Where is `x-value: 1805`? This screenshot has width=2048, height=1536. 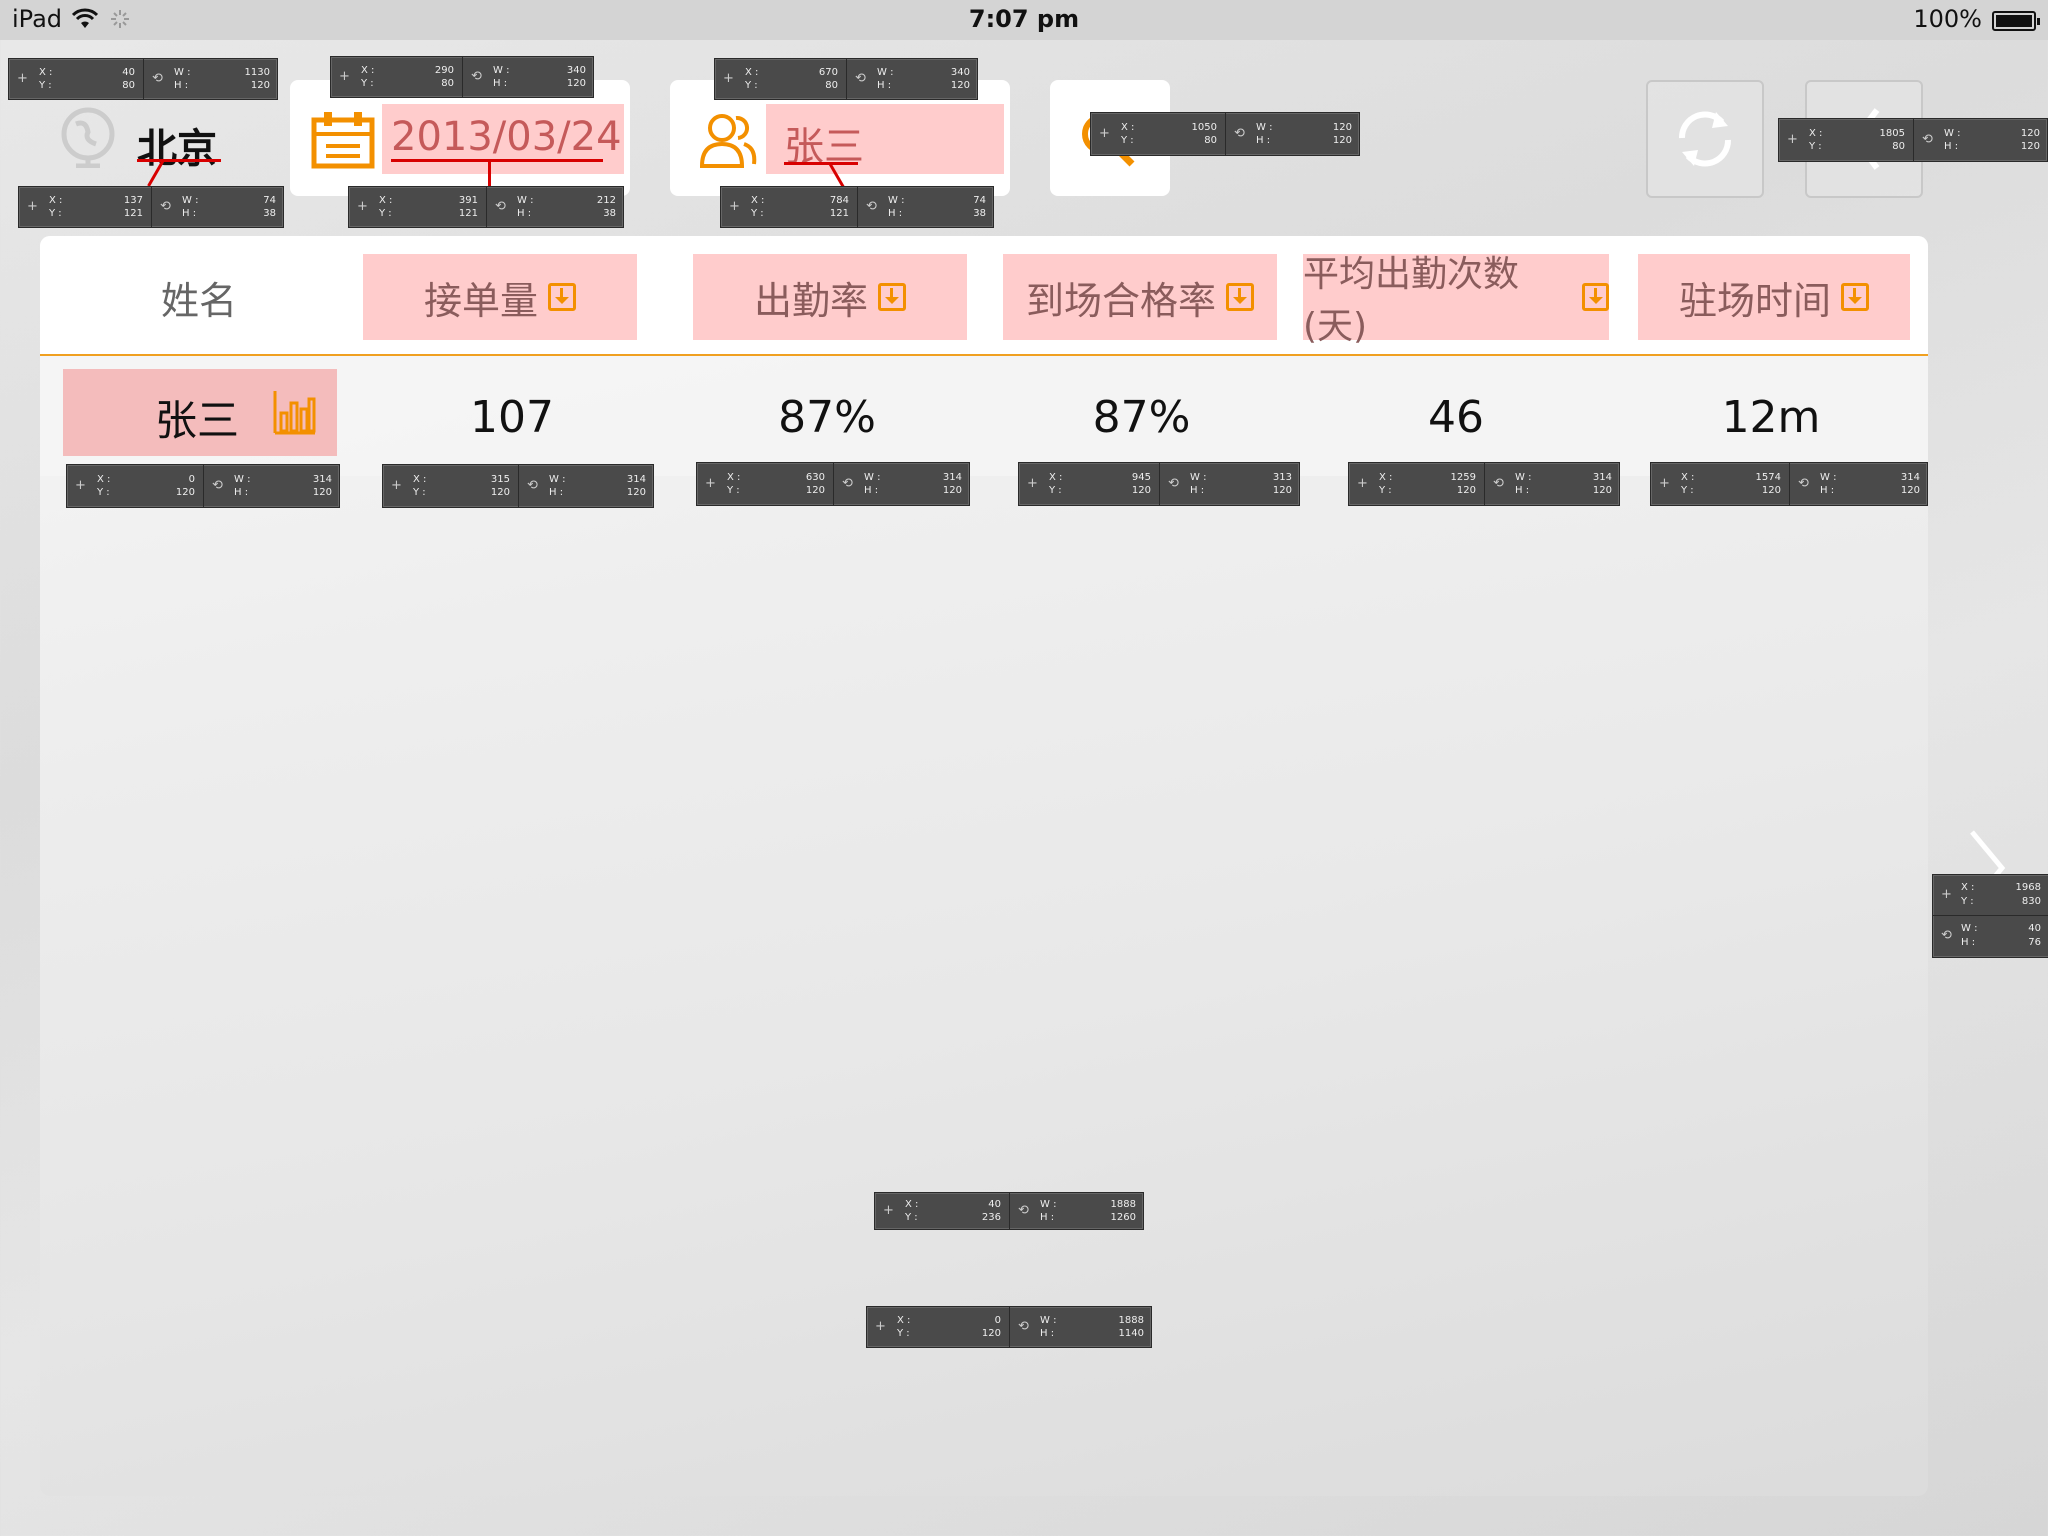 x-value: 1805 is located at coordinates (1892, 133).